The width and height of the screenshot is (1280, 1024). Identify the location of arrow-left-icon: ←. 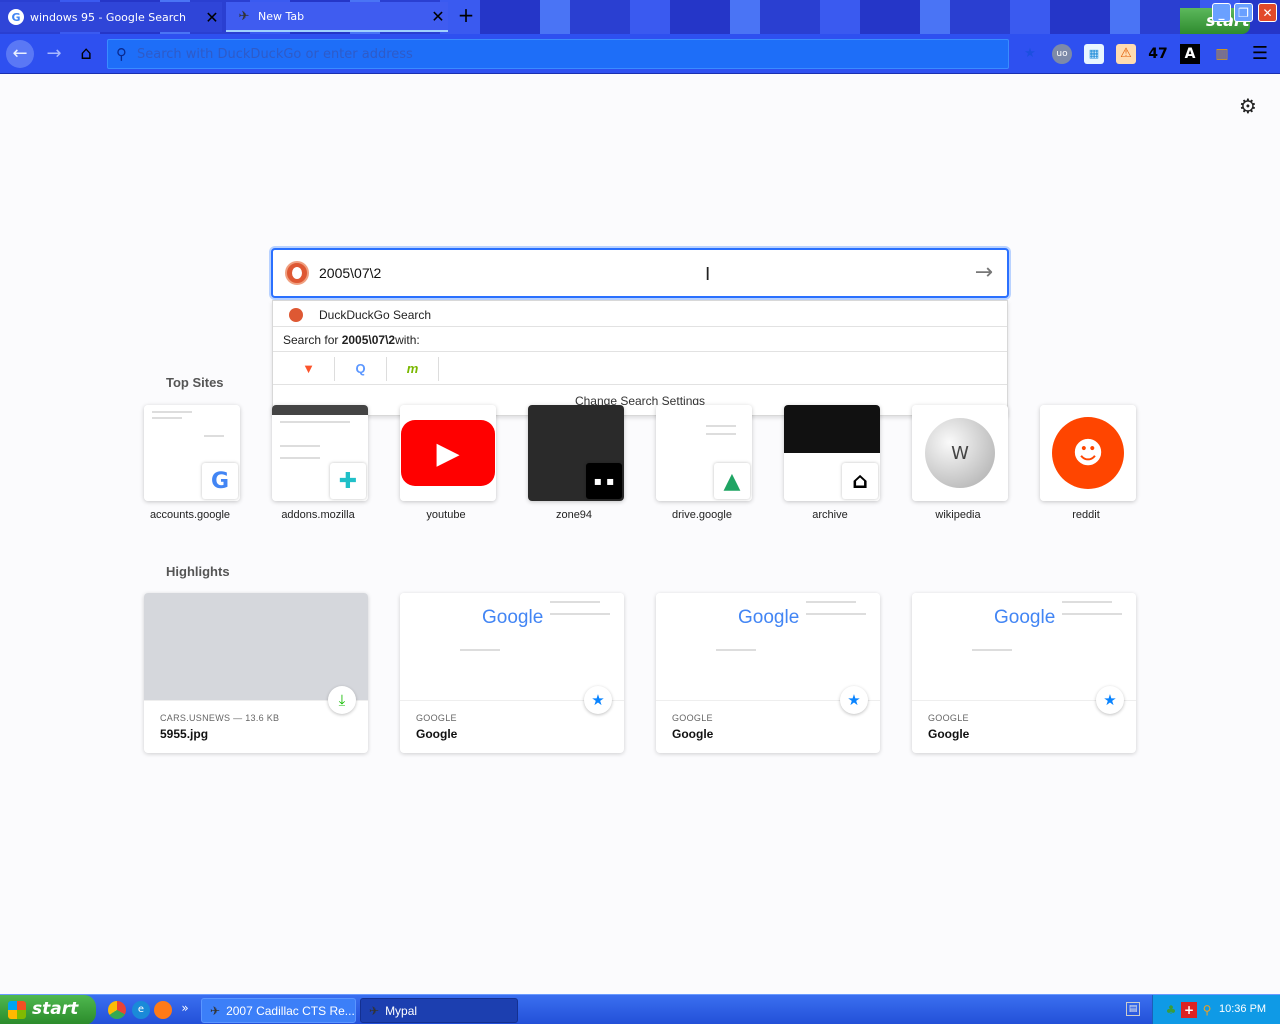
(20, 53).